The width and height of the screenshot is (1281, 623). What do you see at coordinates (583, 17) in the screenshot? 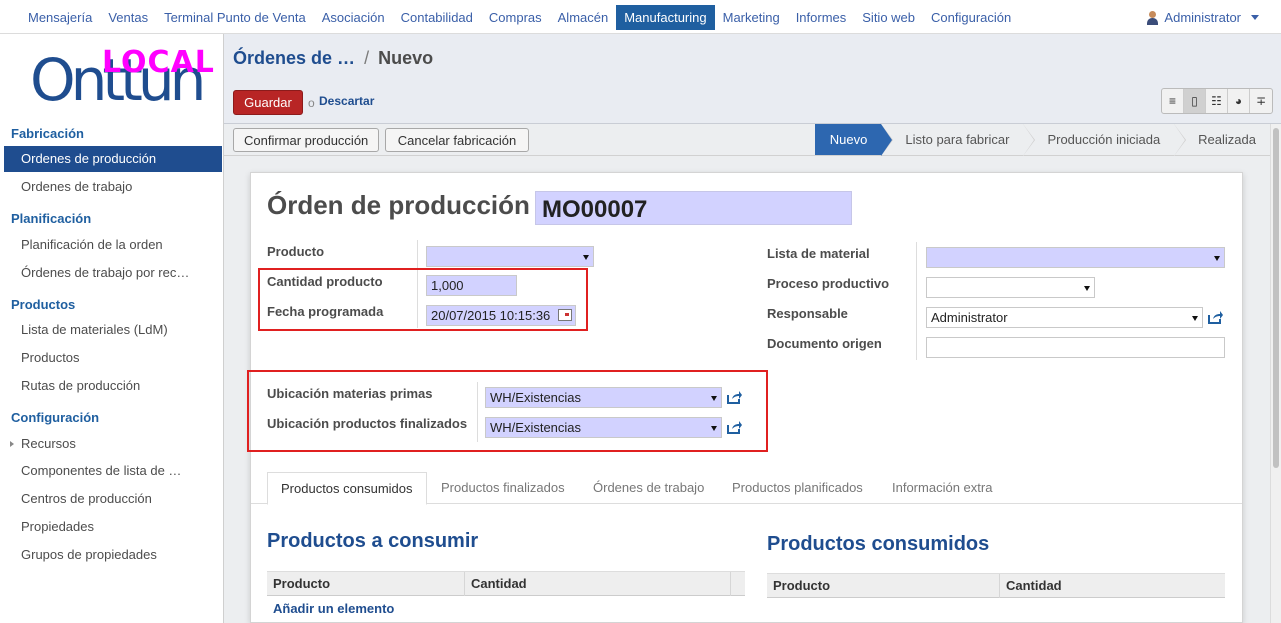
I see `menu-item-almacen: Almacén` at bounding box center [583, 17].